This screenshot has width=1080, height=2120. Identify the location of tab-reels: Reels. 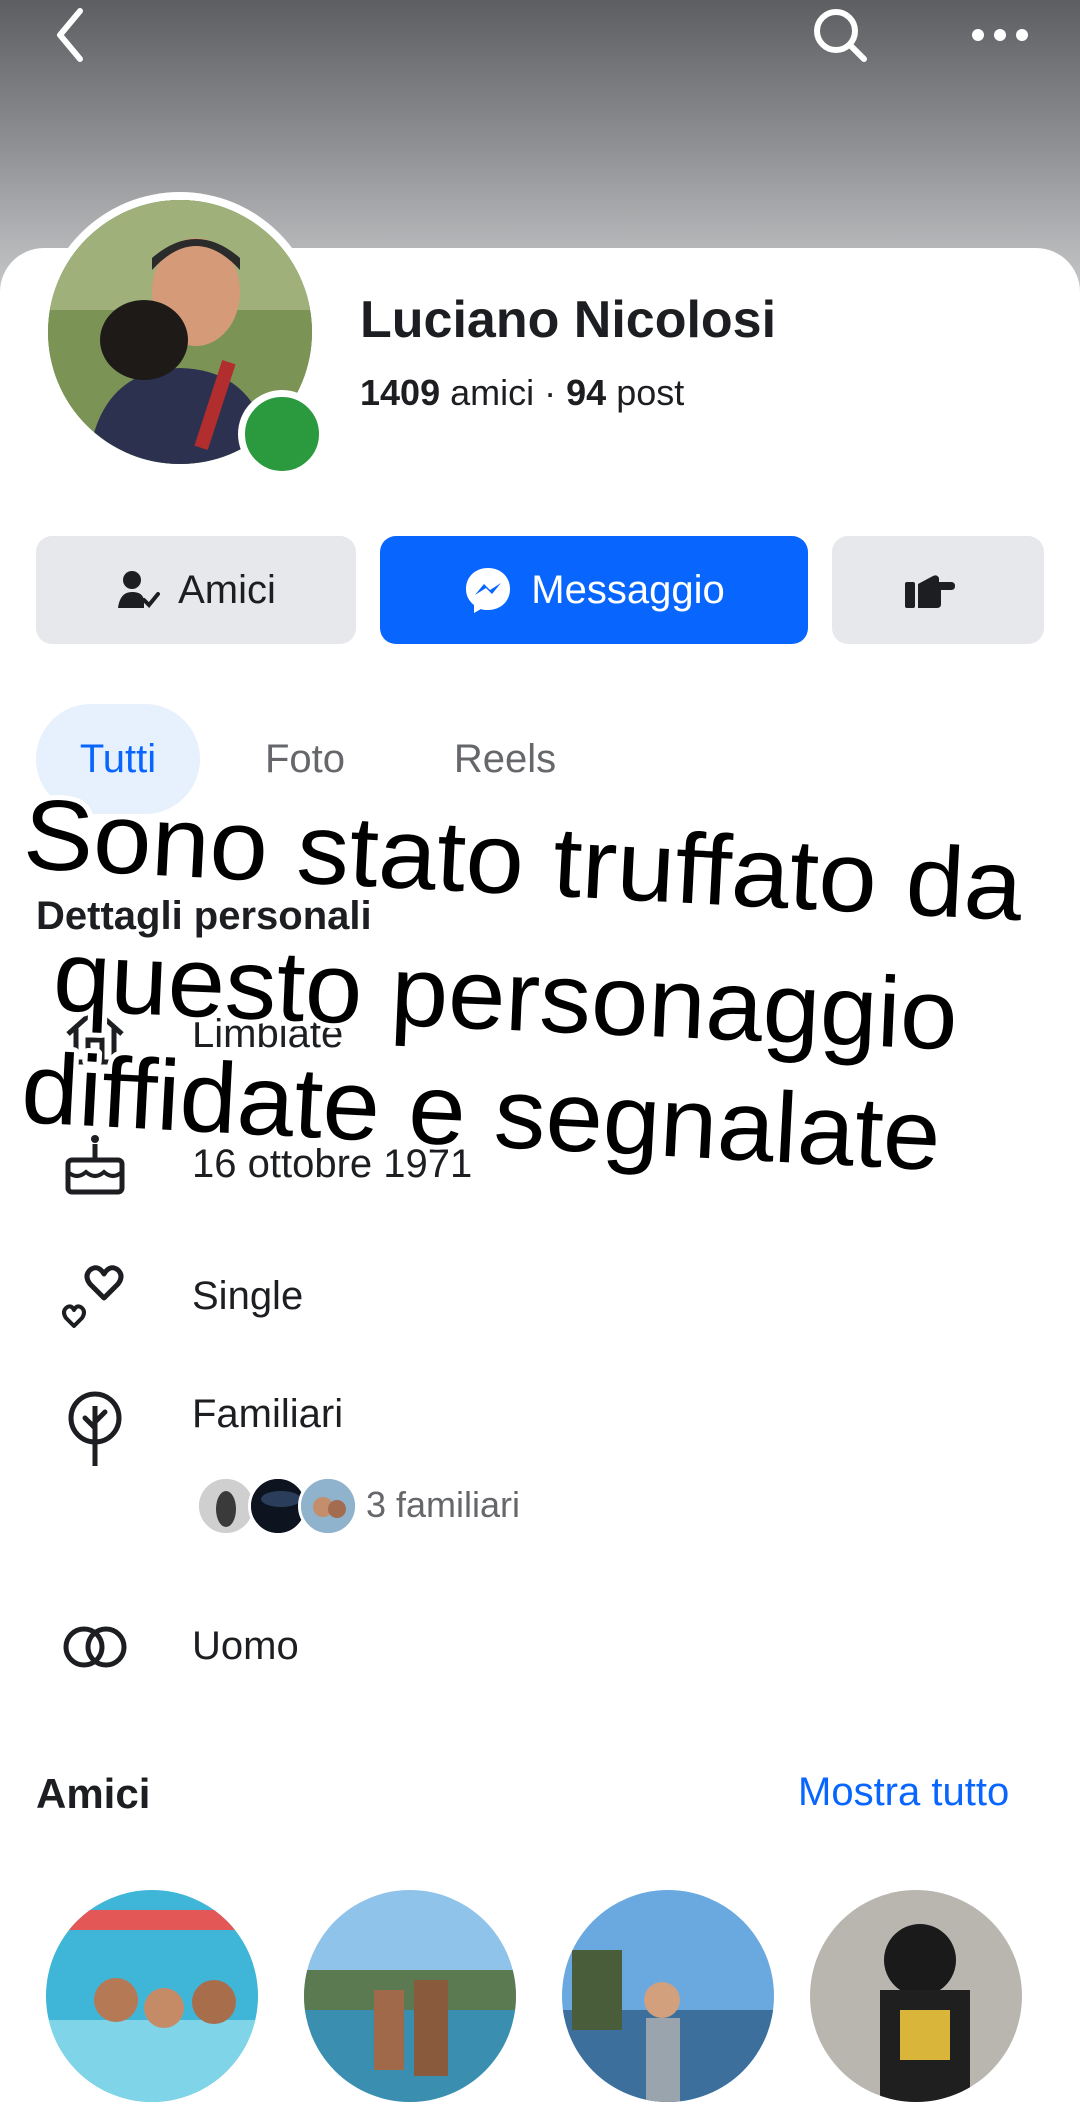
(505, 759).